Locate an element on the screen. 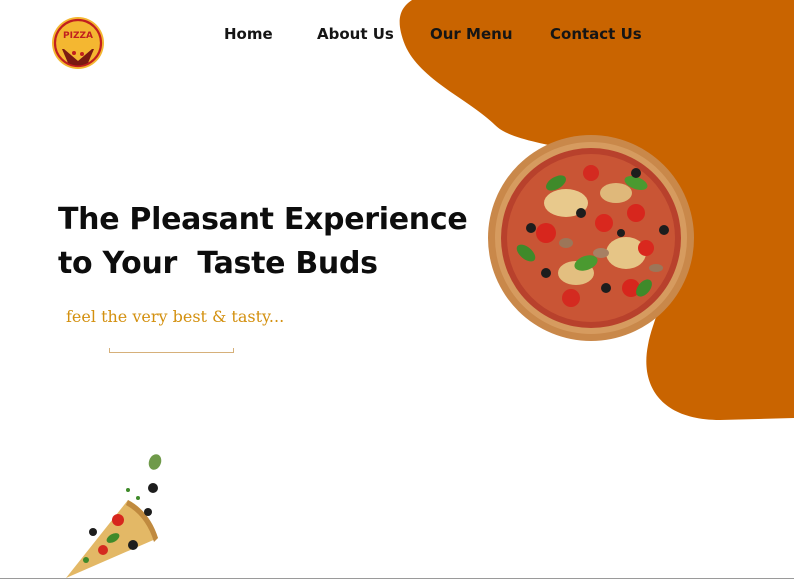 The width and height of the screenshot is (794, 581). headline-line-2: to Your Taste Buds is located at coordinates (218, 263).